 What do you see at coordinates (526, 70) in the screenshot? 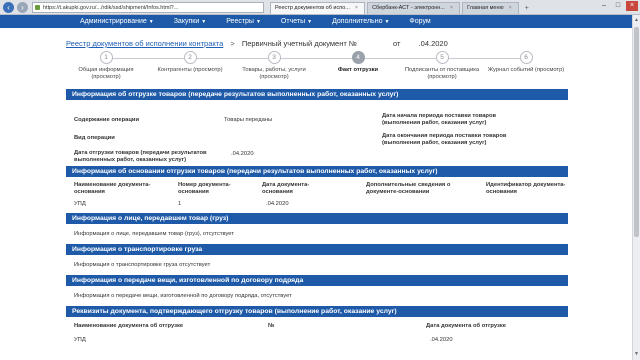
I see `step-label: Журнал событий (просмотр)` at bounding box center [526, 70].